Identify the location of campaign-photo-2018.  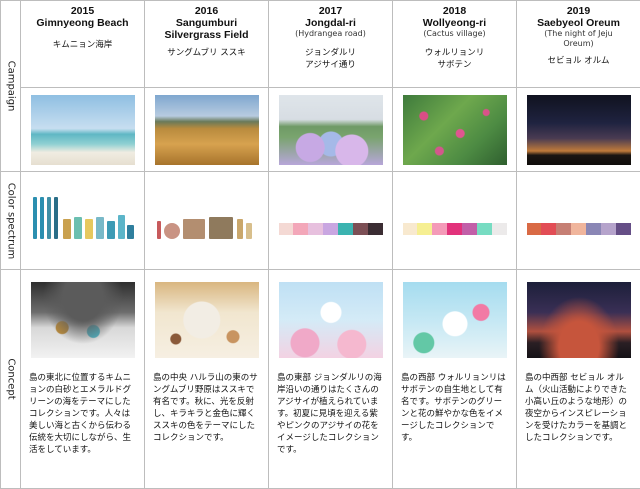
(455, 130).